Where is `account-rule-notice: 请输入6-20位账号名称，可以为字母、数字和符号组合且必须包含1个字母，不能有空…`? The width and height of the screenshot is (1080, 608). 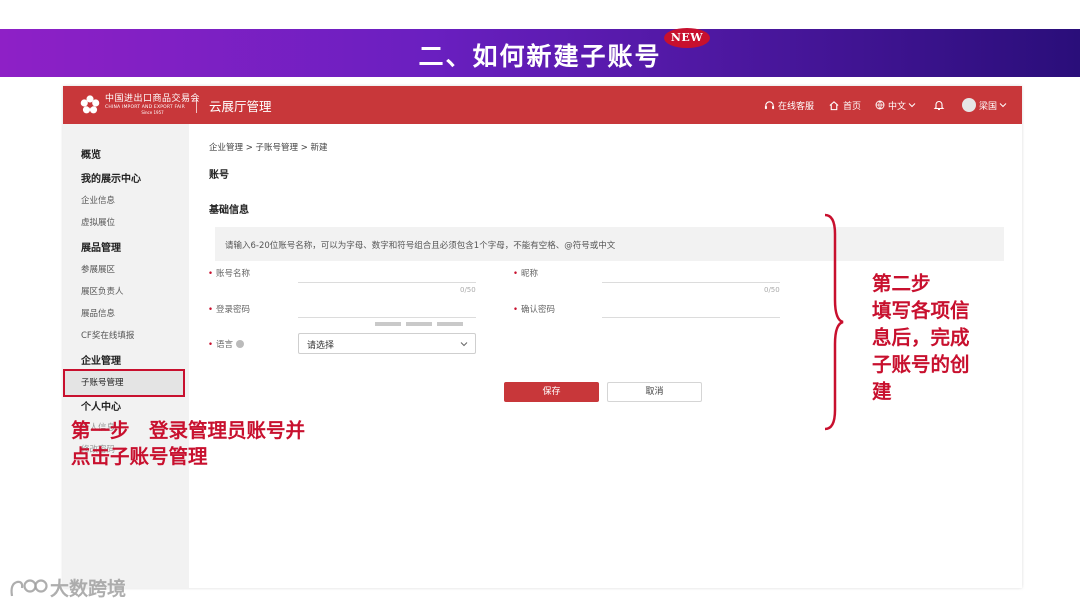 account-rule-notice: 请输入6-20位账号名称，可以为字母、数字和符号组合且必须包含1个字母，不能有空… is located at coordinates (609, 244).